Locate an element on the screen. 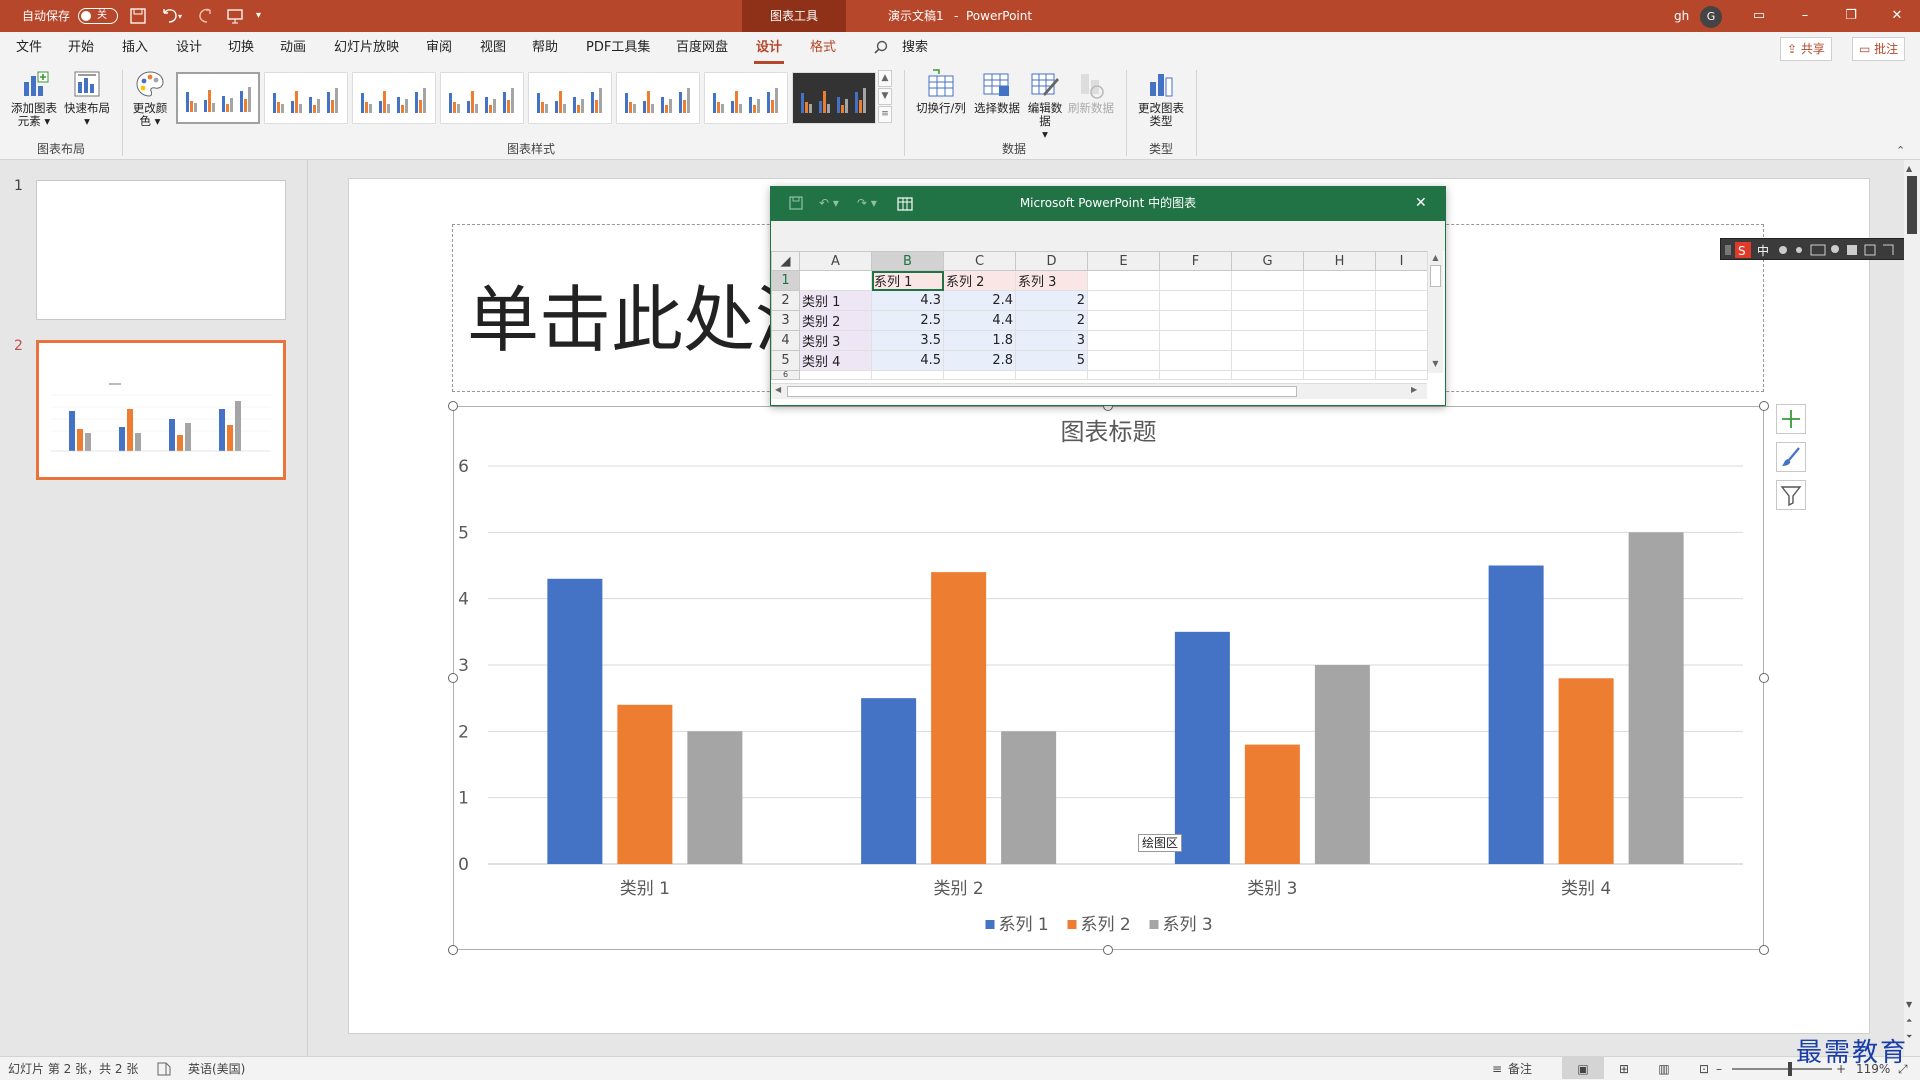 Image resolution: width=1920 pixels, height=1080 pixels. table-cell: 类别 3 is located at coordinates (835, 340).